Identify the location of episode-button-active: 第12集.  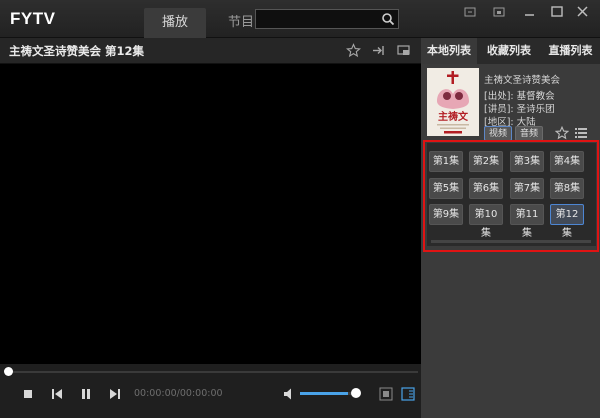
(567, 221).